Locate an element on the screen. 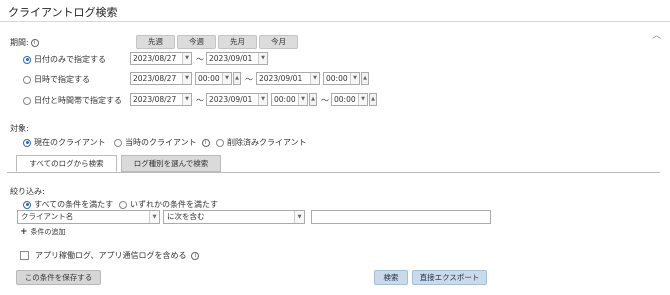 The image size is (670, 295). include-app-logs-label: アプリ稼働ログ、アプリ通信ログを含める is located at coordinates (111, 255).